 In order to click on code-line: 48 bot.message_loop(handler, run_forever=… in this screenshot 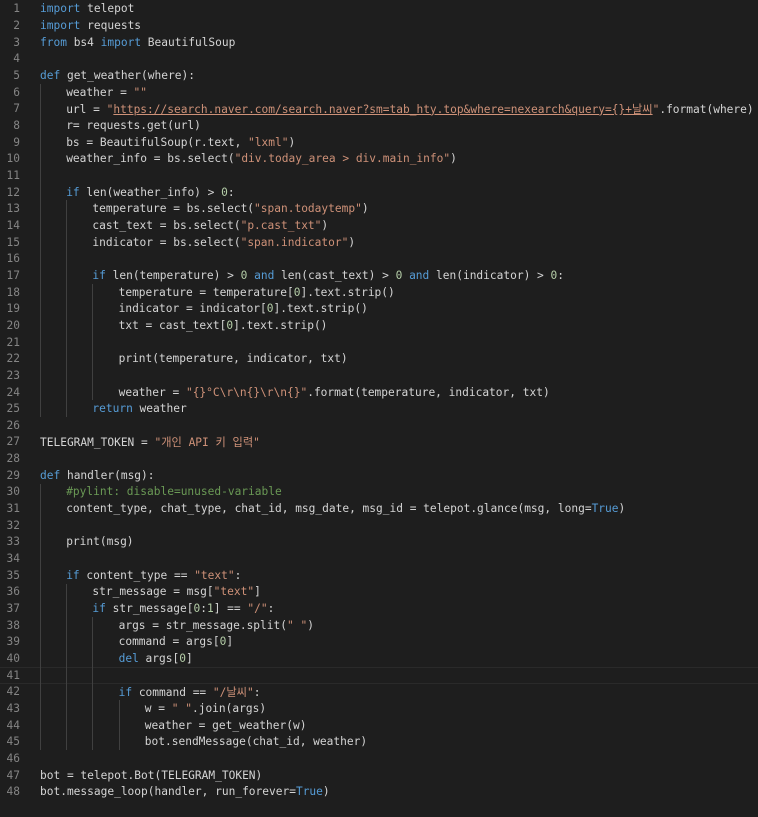, I will do `click(379, 792)`.